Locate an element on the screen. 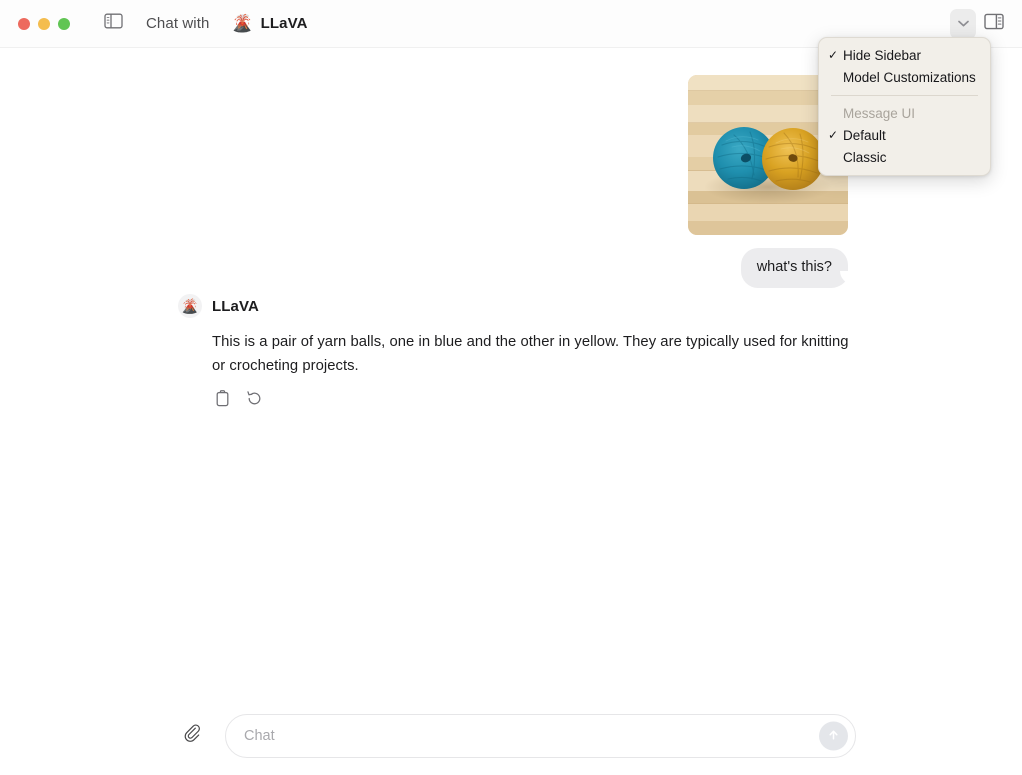 Image resolution: width=1022 pixels, height=775 pixels. menu-item-label: Default is located at coordinates (864, 135).